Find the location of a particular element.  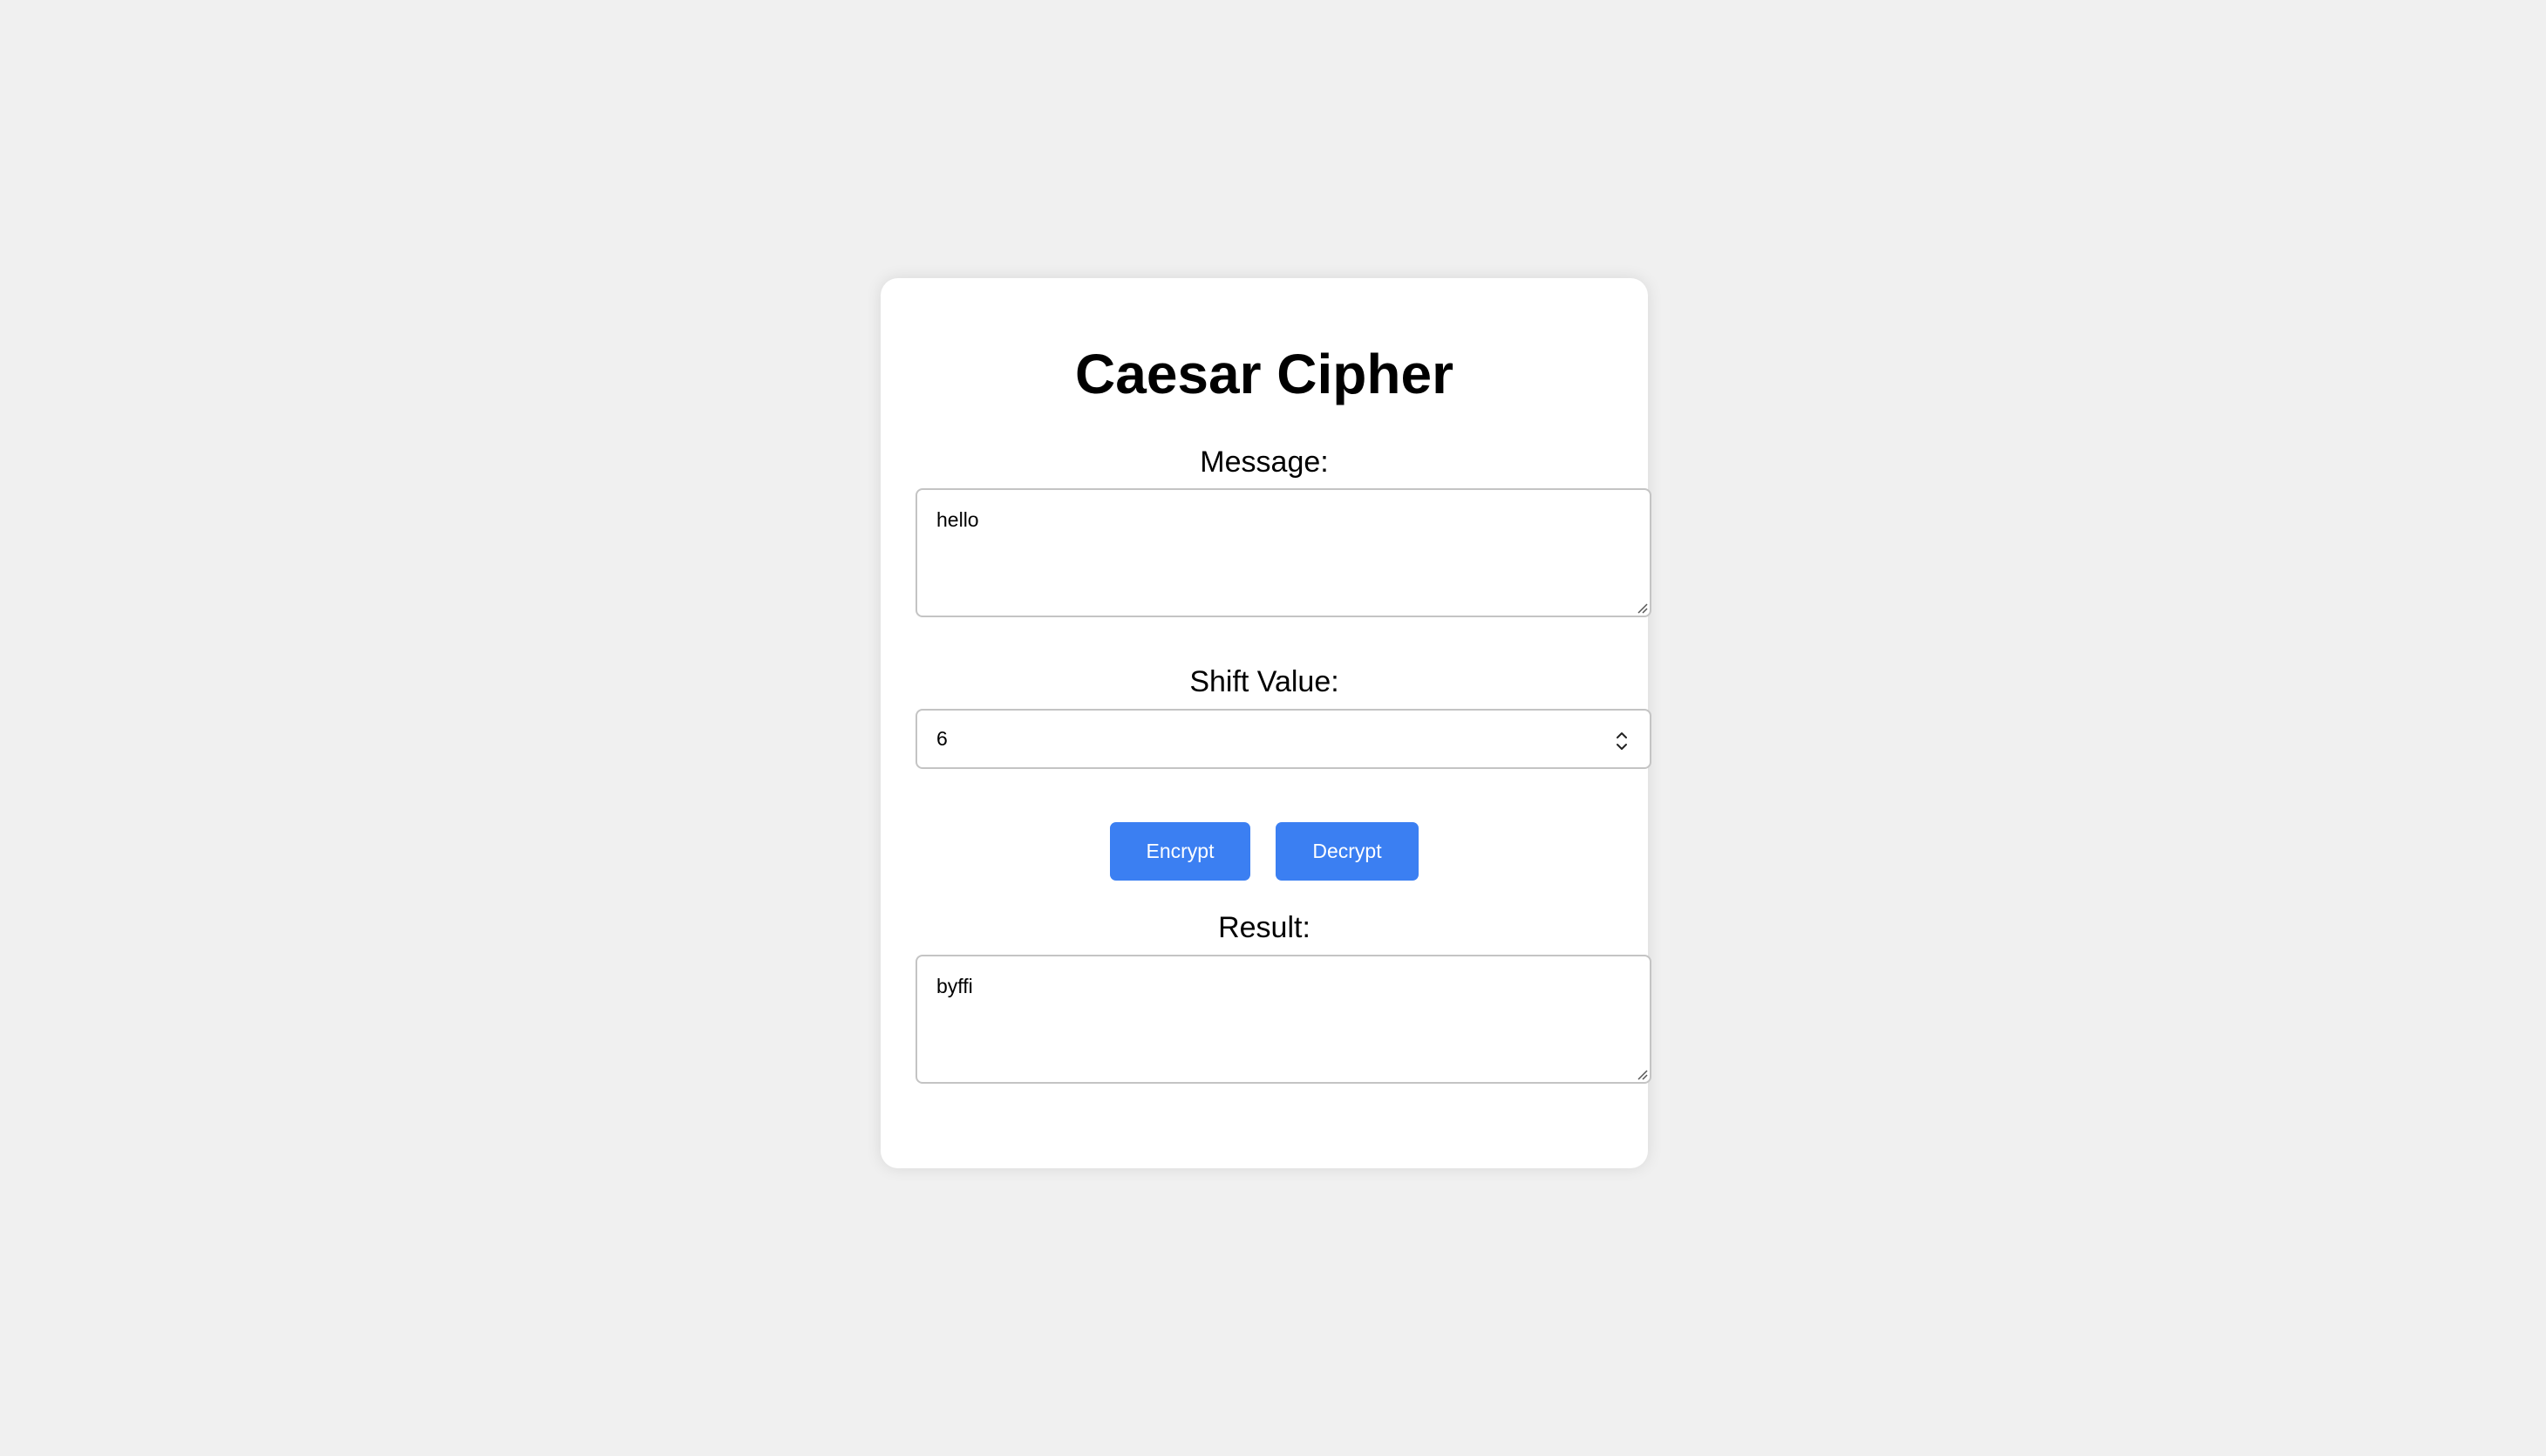

shift-value: 6 is located at coordinates (942, 738).